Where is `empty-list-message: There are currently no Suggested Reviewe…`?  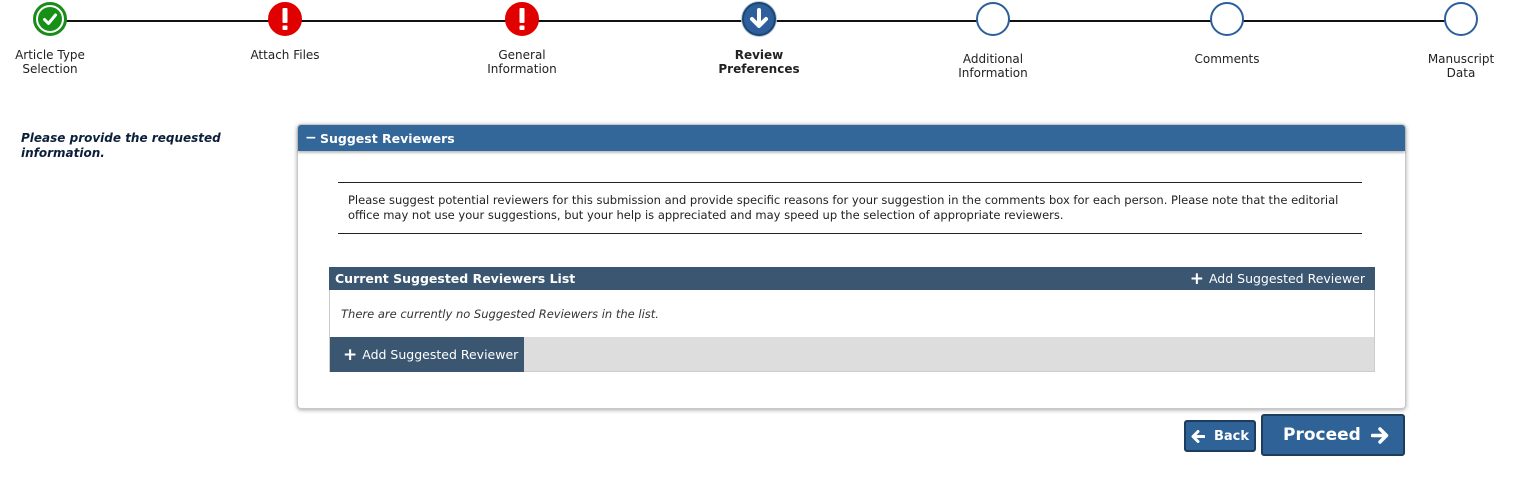
empty-list-message: There are currently no Suggested Reviewe… is located at coordinates (852, 313).